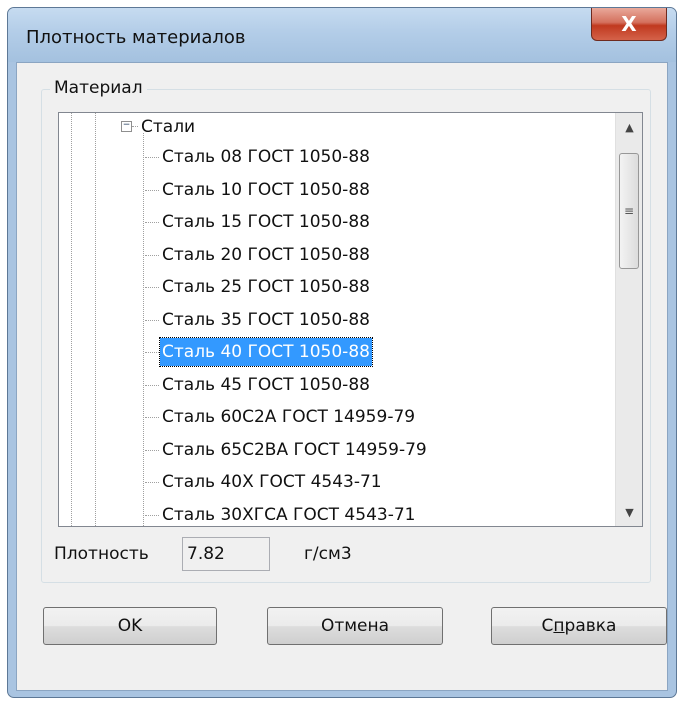 The height and width of the screenshot is (704, 684). What do you see at coordinates (266, 222) in the screenshot?
I see `tree-item: Сталь 15 ГОСТ 1050-88` at bounding box center [266, 222].